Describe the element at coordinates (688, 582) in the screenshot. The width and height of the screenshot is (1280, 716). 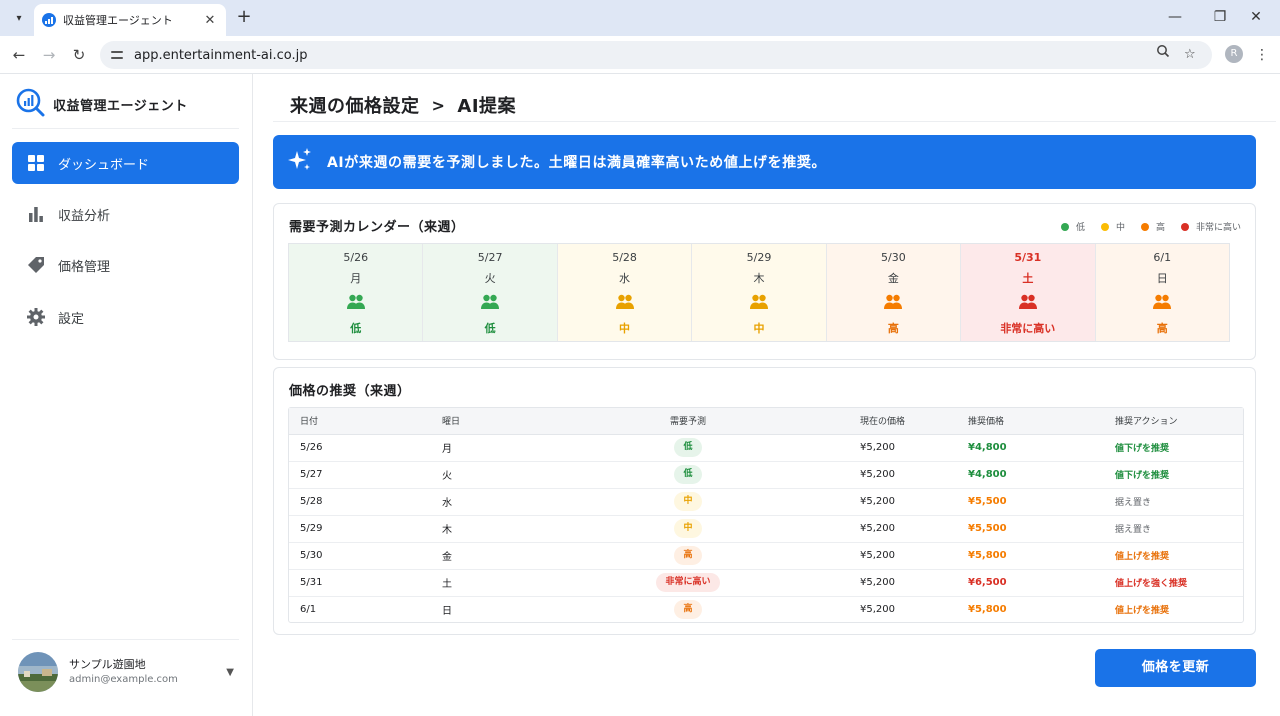
I see `demand-badge: 非常に高い` at that location.